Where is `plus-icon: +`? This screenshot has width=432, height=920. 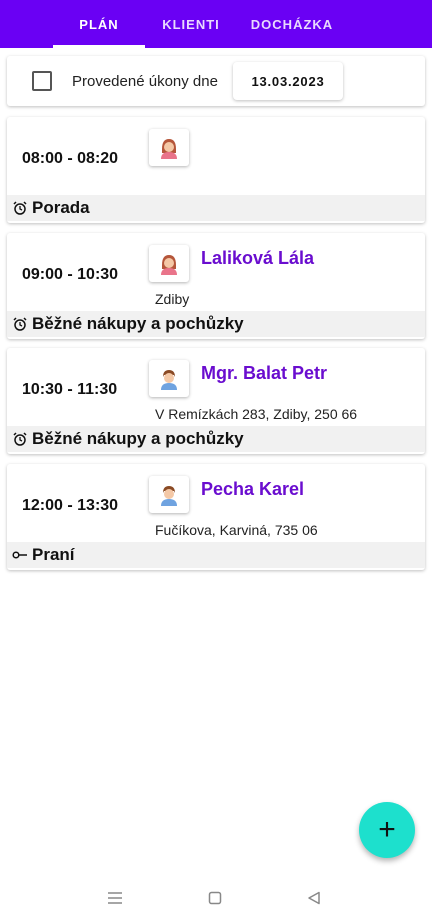
plus-icon: + is located at coordinates (387, 829).